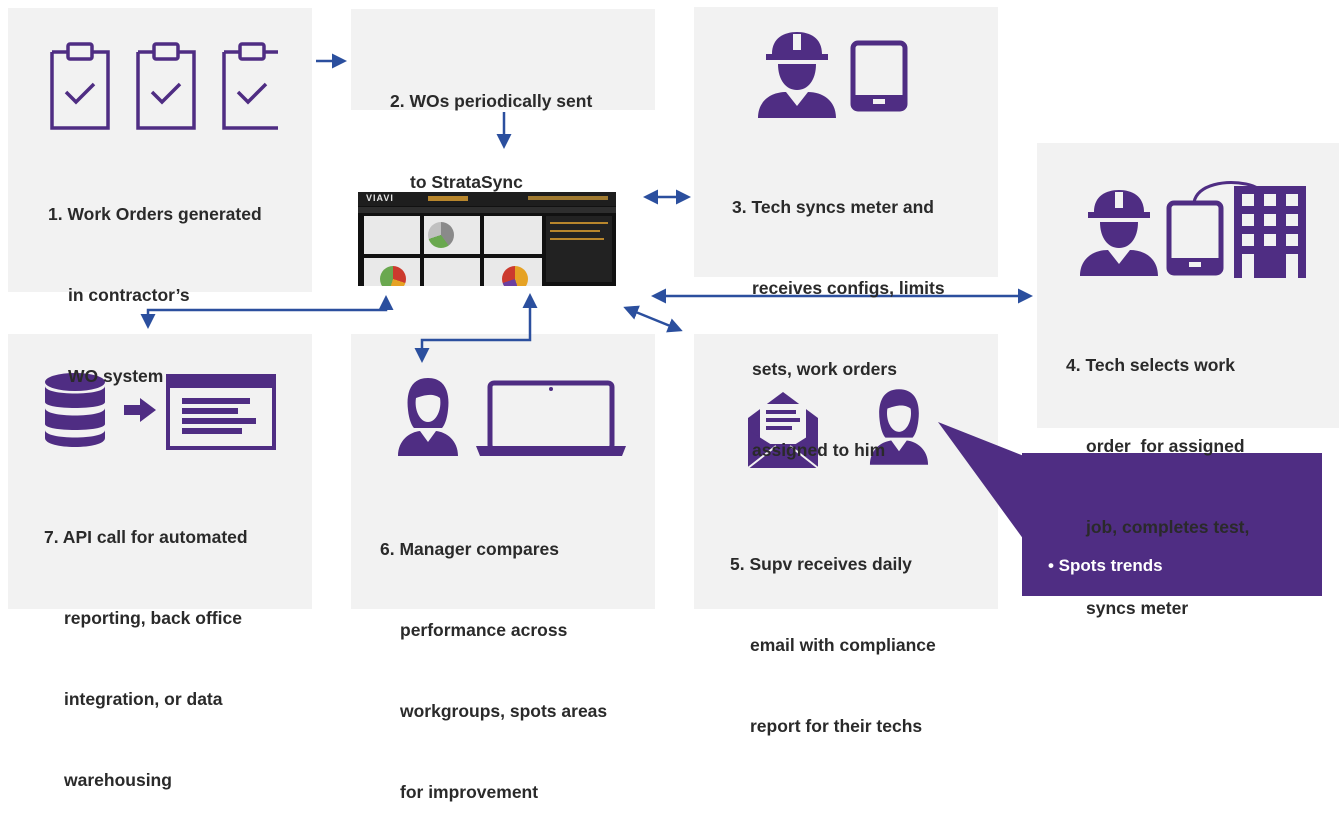  Describe the element at coordinates (1145, 670) in the screenshot. I see `callout-bullet: • Determines root cause` at that location.